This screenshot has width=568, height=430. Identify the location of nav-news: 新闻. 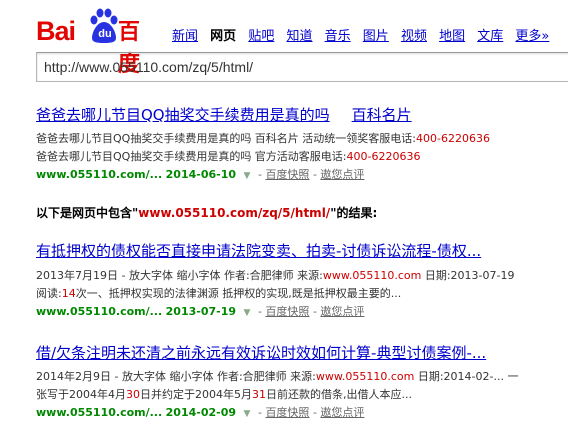
(185, 34).